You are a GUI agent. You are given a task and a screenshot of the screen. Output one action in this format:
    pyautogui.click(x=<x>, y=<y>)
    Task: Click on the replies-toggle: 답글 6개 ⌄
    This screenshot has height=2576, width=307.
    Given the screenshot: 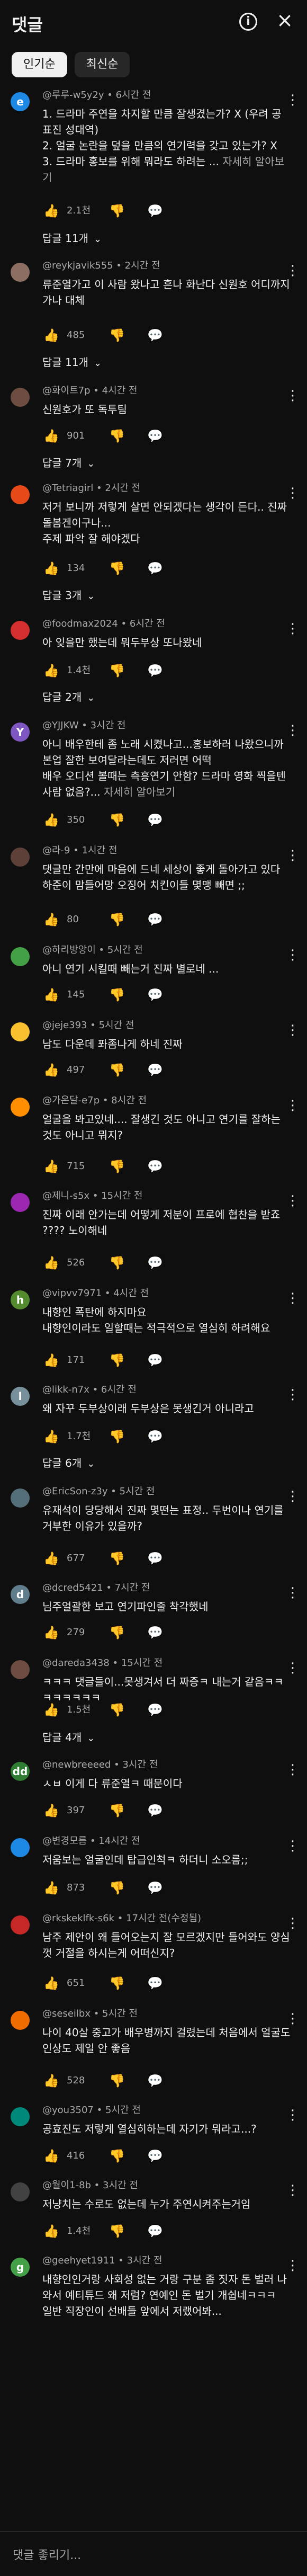 What is the action you would take?
    pyautogui.click(x=68, y=1463)
    